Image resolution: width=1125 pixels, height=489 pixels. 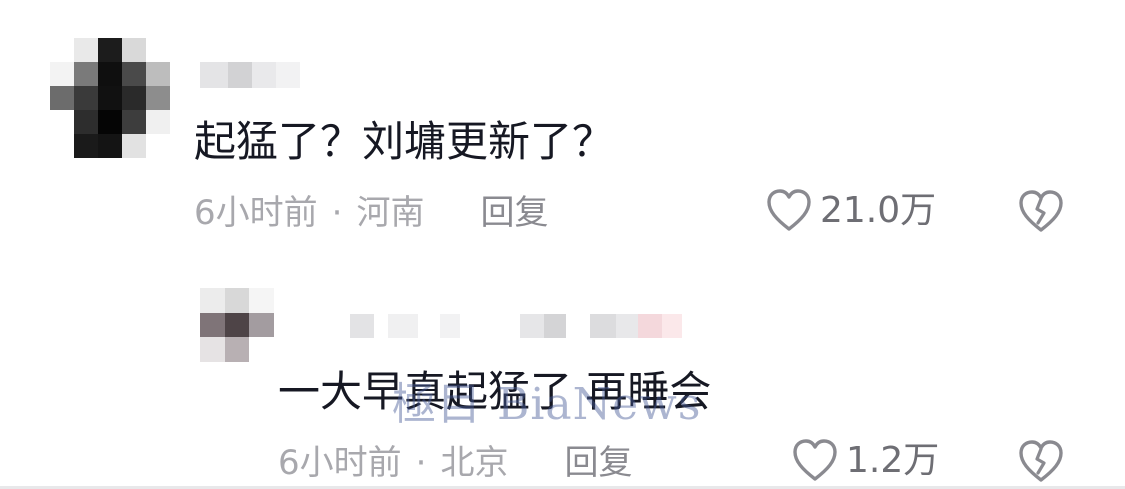 I want to click on comment-meta: 6小时前 · 河南 回复, so click(x=371, y=213).